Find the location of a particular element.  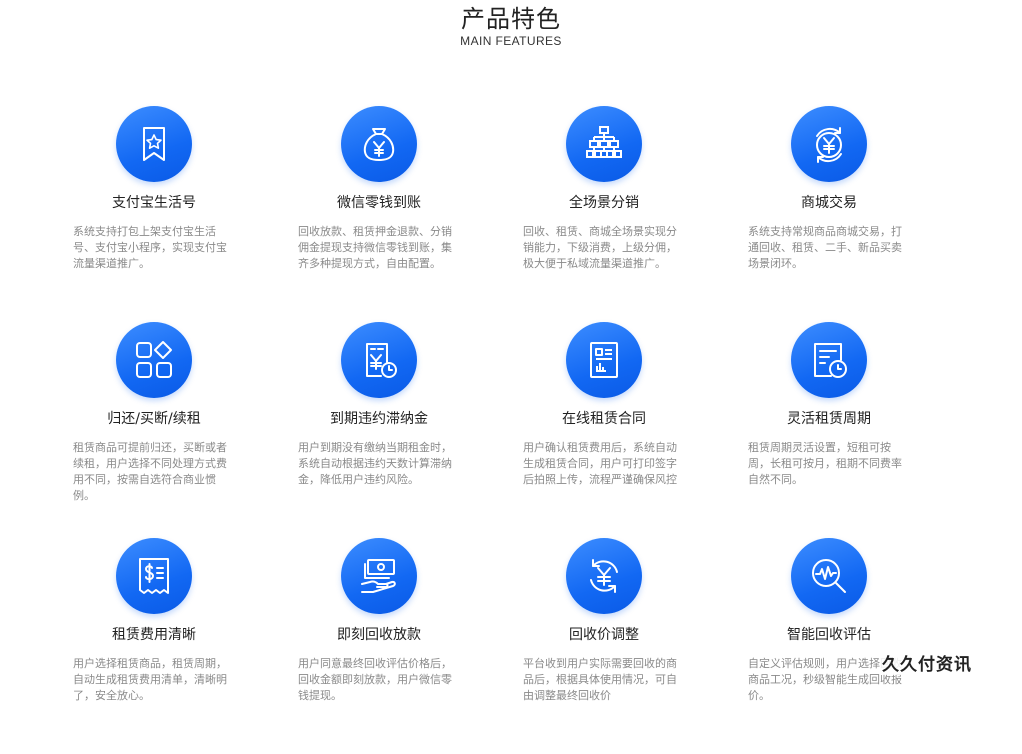

feature-title: 全场景分销 is located at coordinates (604, 203).